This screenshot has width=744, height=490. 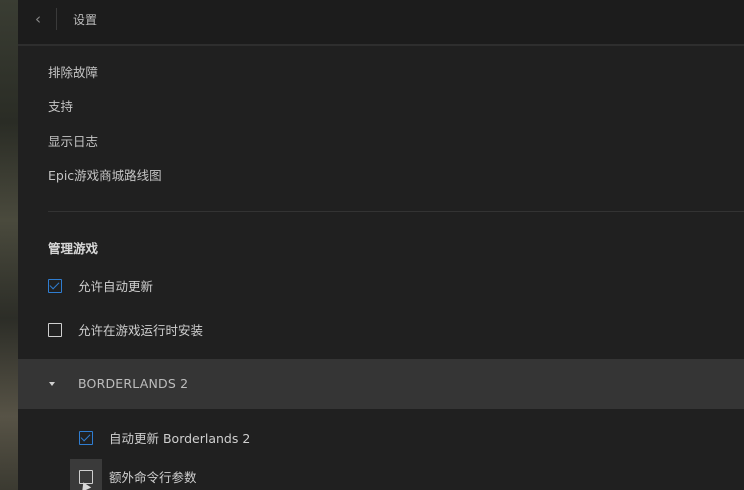 I want to click on allow-install-while-playing-checkbox, so click(x=55, y=329).